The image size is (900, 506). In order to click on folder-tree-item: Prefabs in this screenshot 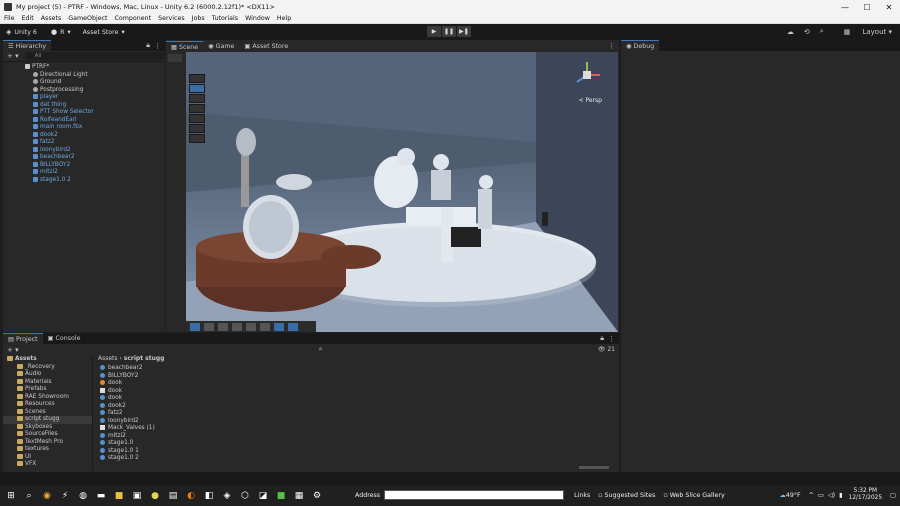, I will do `click(47, 390)`.